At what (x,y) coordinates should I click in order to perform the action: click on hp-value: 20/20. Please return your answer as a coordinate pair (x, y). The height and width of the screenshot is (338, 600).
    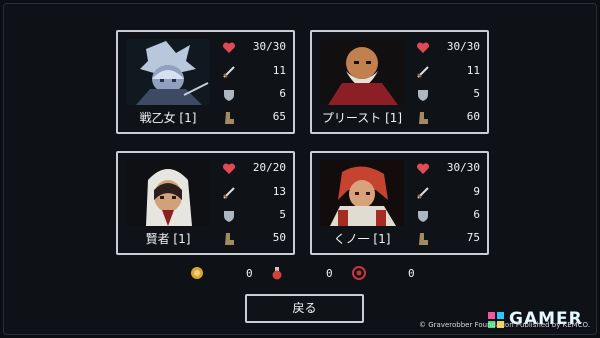
    Looking at the image, I should click on (269, 167).